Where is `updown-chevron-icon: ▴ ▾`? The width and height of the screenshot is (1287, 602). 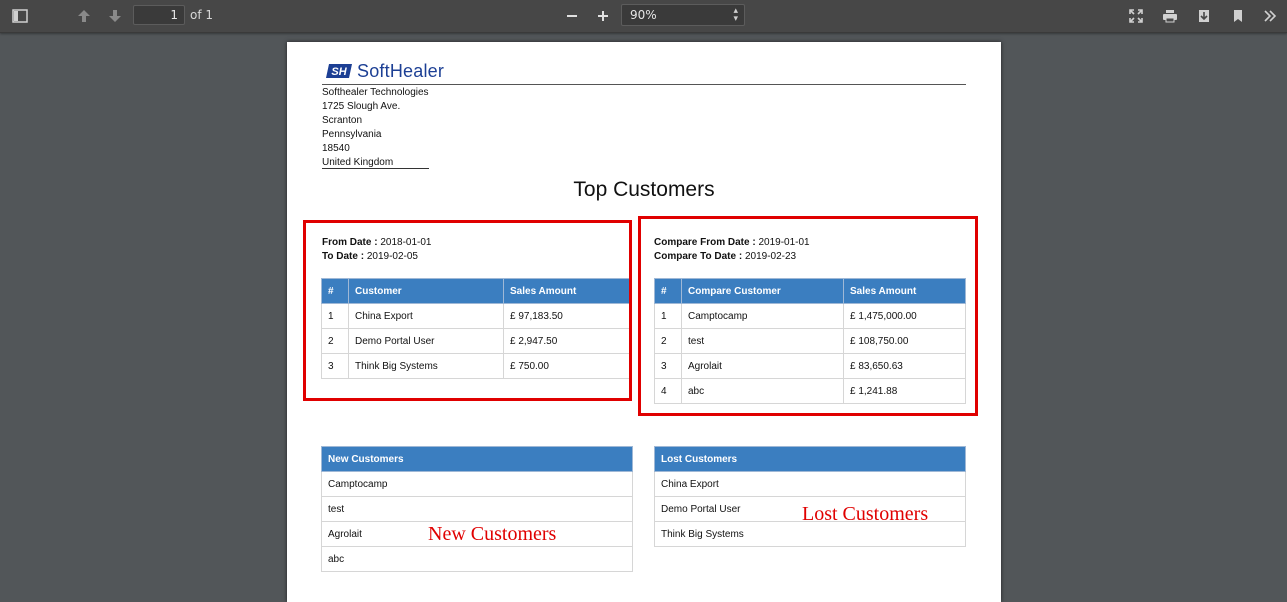 updown-chevron-icon: ▴ ▾ is located at coordinates (735, 15).